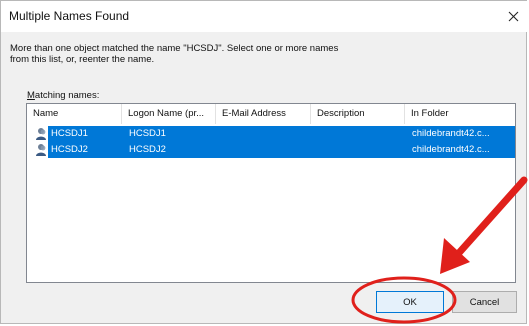 The width and height of the screenshot is (529, 326). Describe the element at coordinates (67, 95) in the screenshot. I see `matching-names-label-text: atching names:` at that location.